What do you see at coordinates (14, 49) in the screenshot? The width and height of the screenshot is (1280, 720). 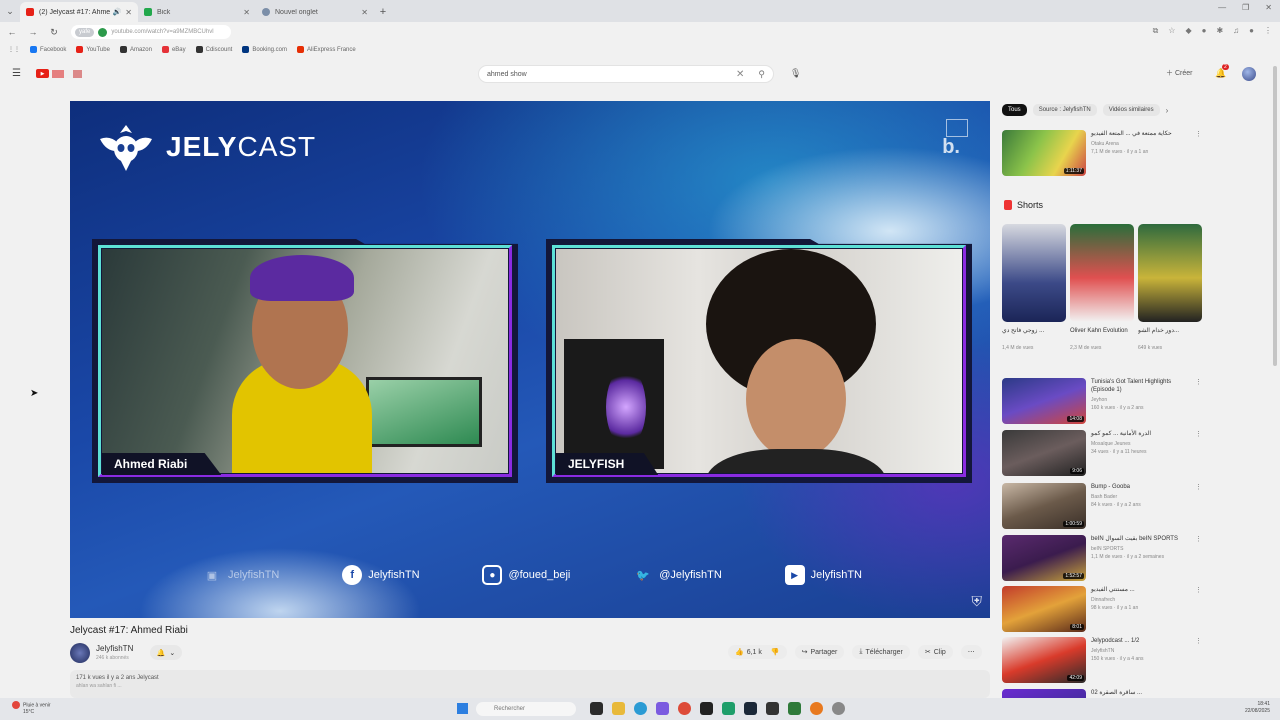 I see `apps-icon: ⋮⋮` at bounding box center [14, 49].